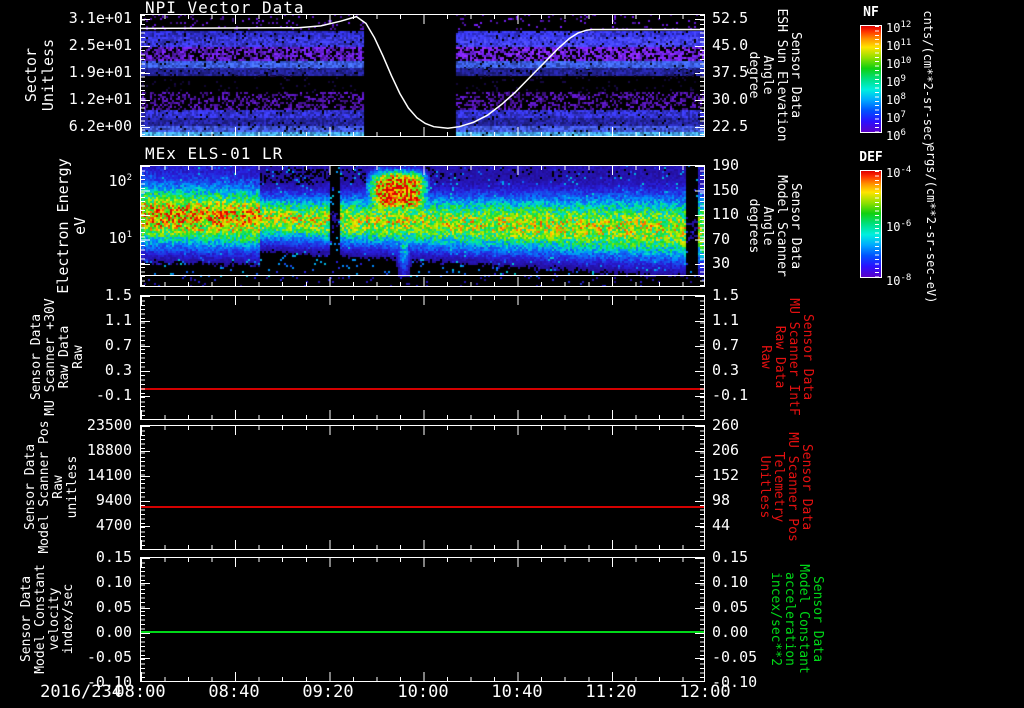 The height and width of the screenshot is (708, 1024). Describe the element at coordinates (726, 320) in the screenshot. I see `p3-y2tick: 1.1` at that location.